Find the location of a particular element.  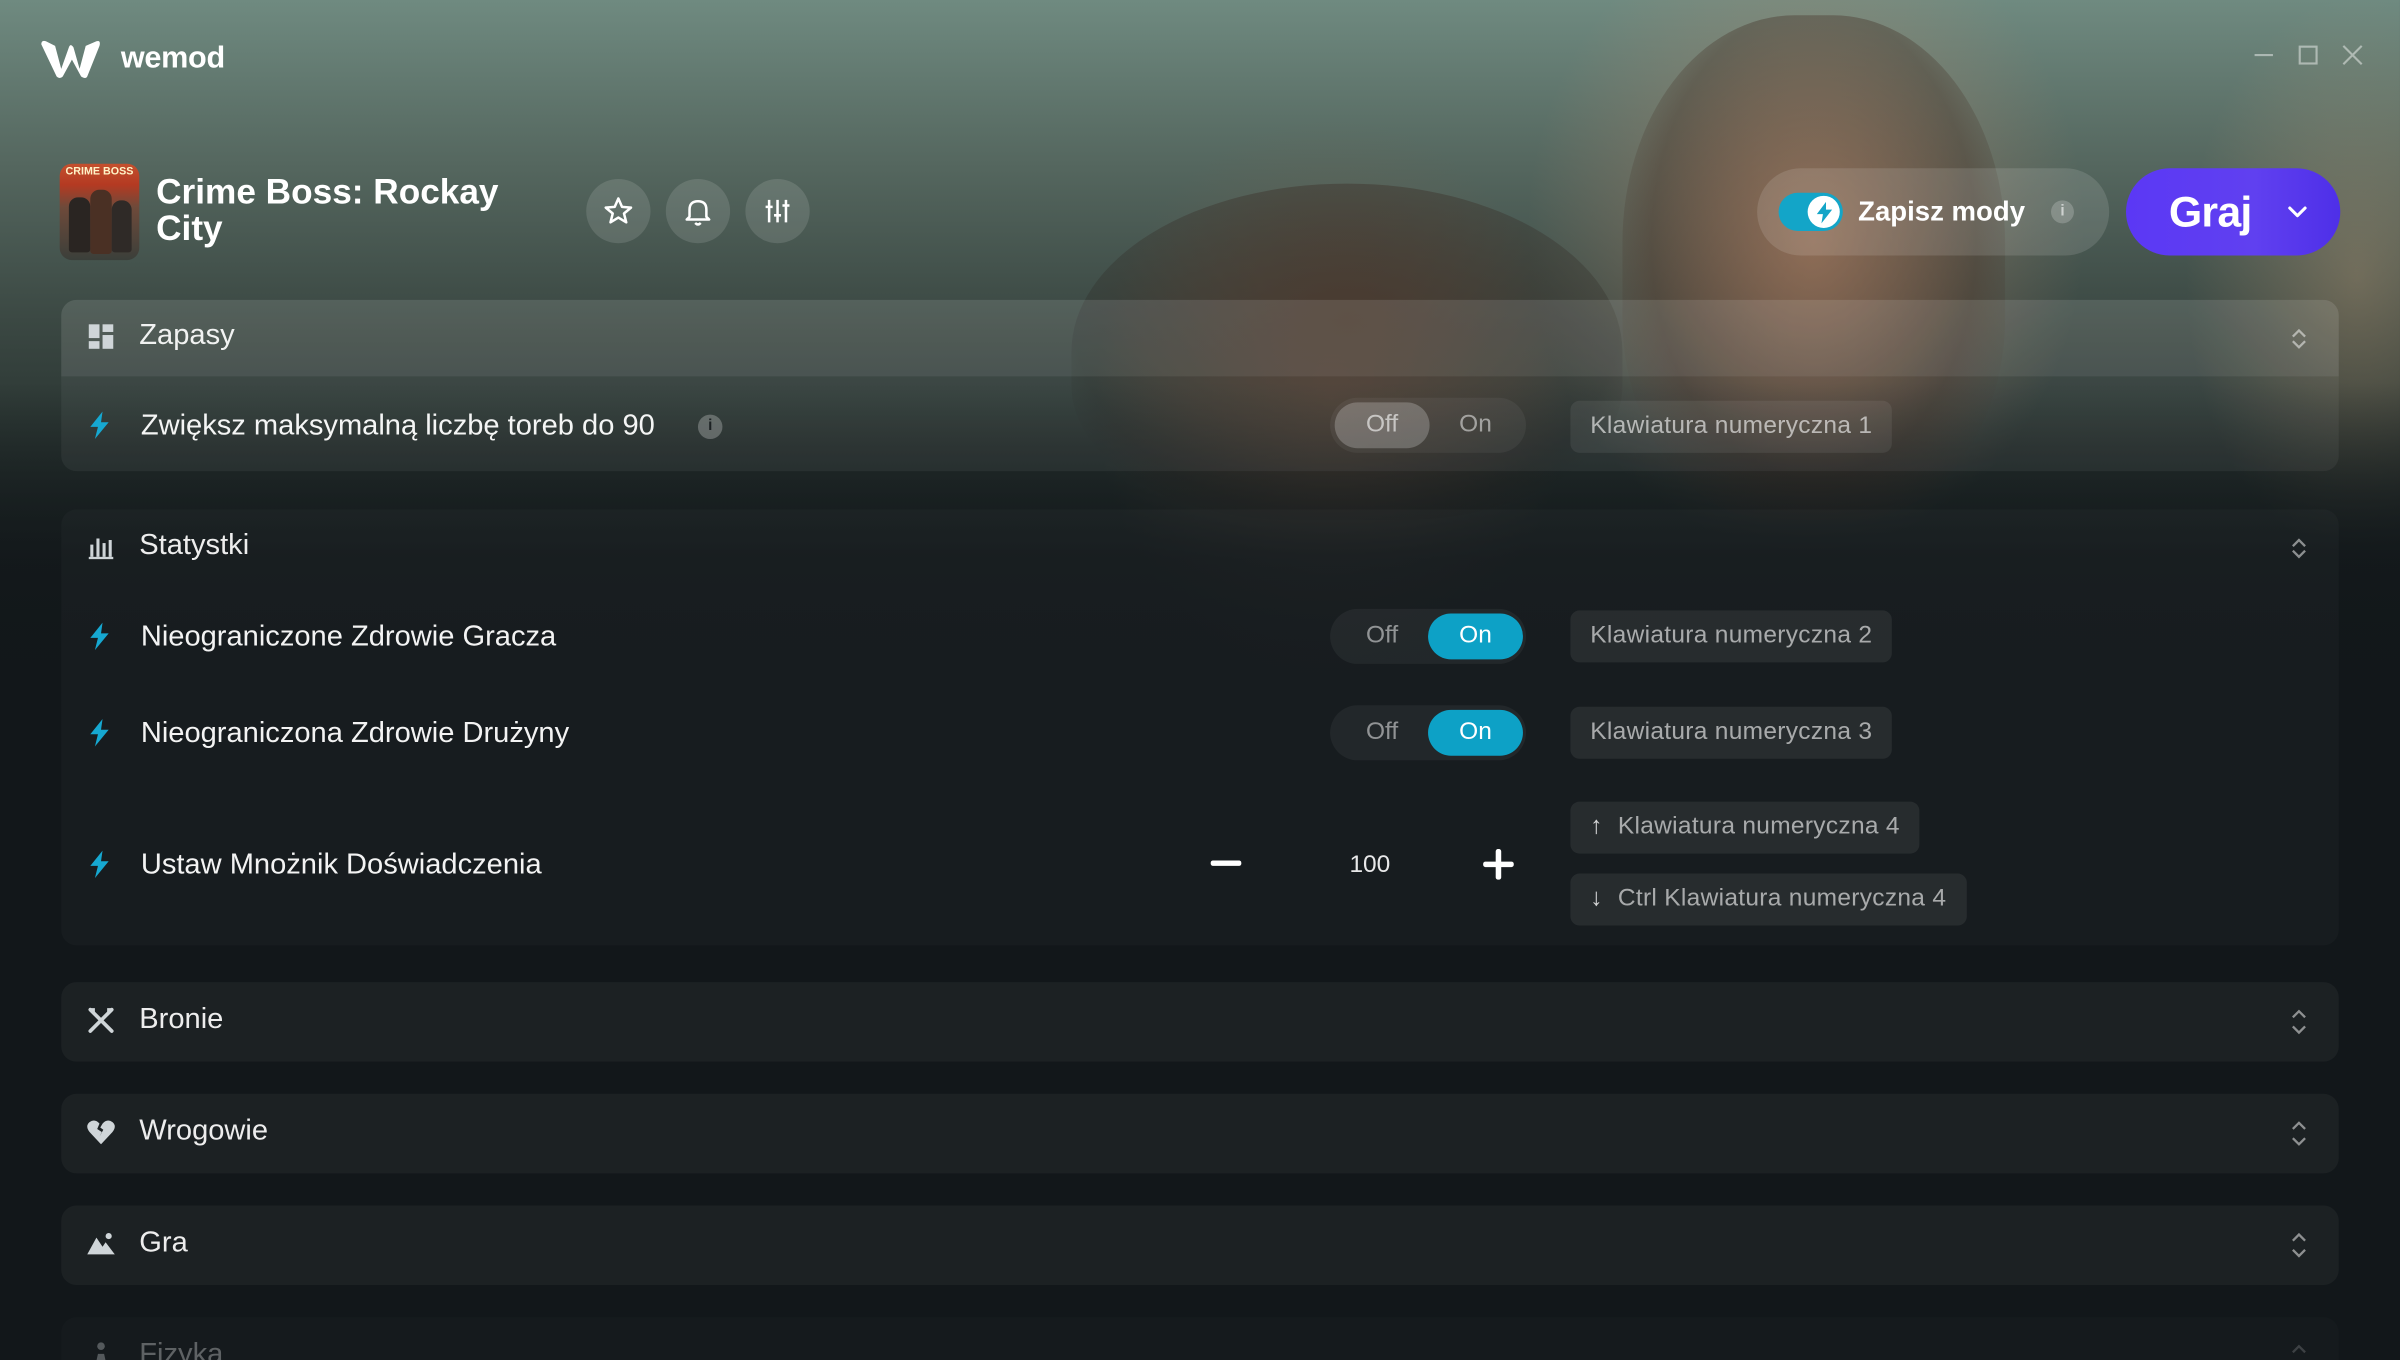

section-title: Wrogowie is located at coordinates (204, 1131).